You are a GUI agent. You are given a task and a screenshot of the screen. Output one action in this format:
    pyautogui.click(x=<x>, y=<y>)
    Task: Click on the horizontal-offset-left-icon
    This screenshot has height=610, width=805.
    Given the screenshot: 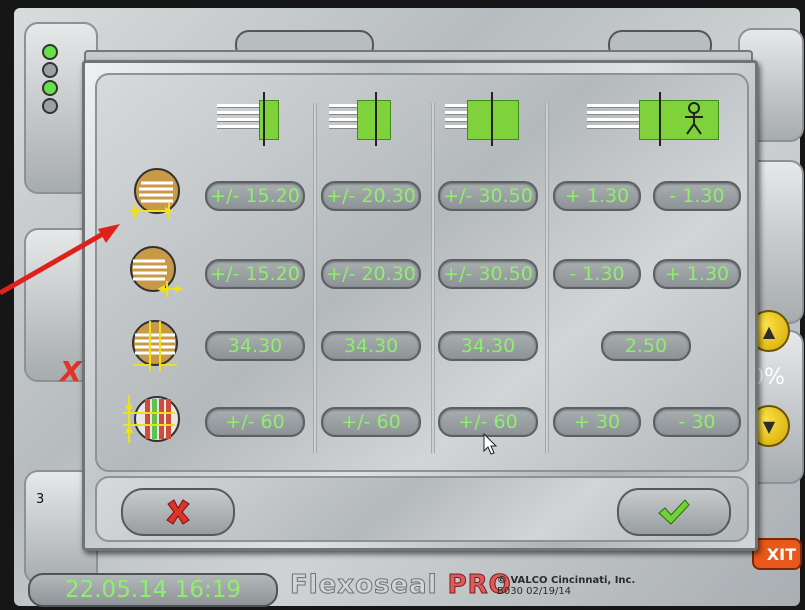 What is the action you would take?
    pyautogui.click(x=156, y=271)
    